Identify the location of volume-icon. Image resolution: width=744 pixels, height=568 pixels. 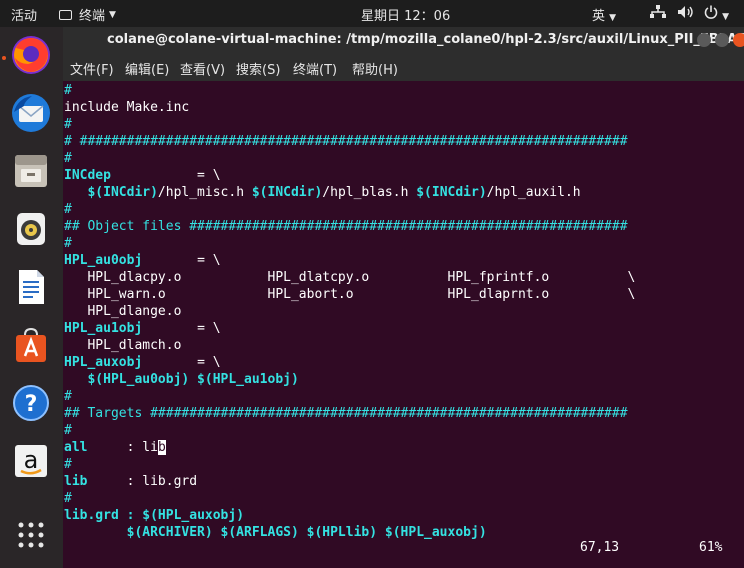
(686, 14).